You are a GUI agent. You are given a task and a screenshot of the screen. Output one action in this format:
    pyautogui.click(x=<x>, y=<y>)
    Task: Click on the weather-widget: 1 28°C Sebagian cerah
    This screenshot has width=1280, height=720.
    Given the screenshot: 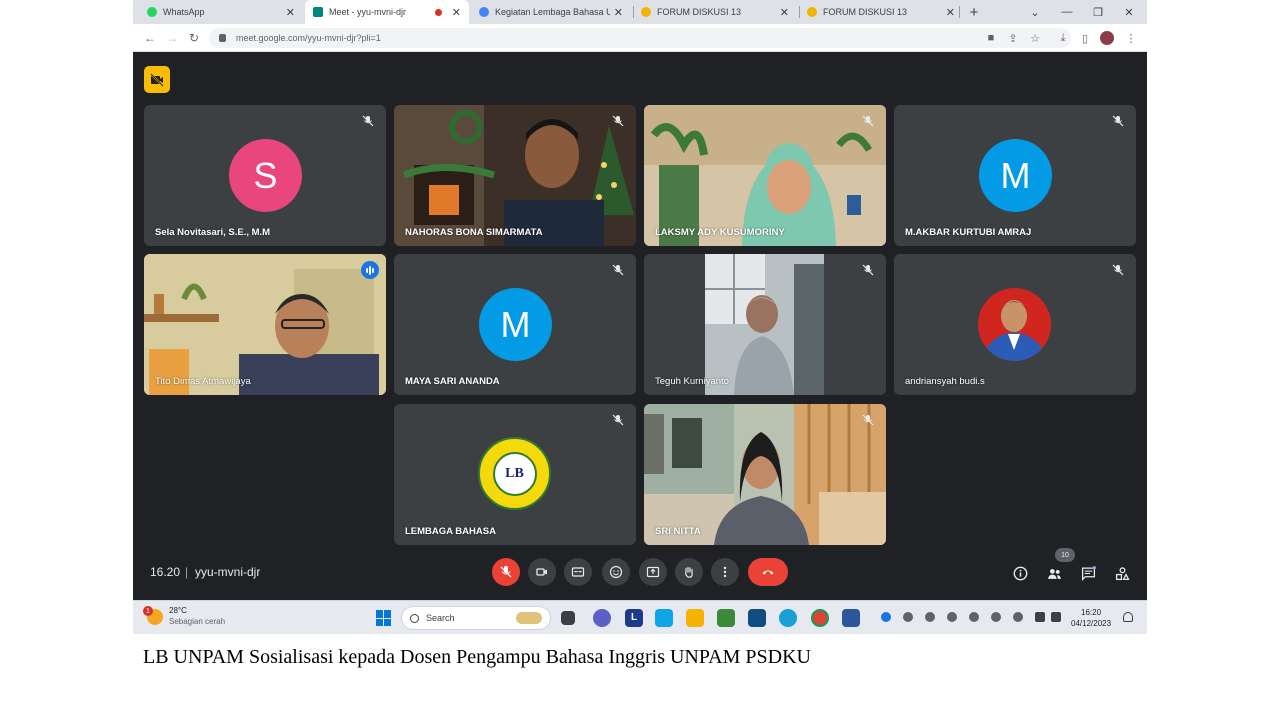 What is the action you would take?
    pyautogui.click(x=184, y=616)
    